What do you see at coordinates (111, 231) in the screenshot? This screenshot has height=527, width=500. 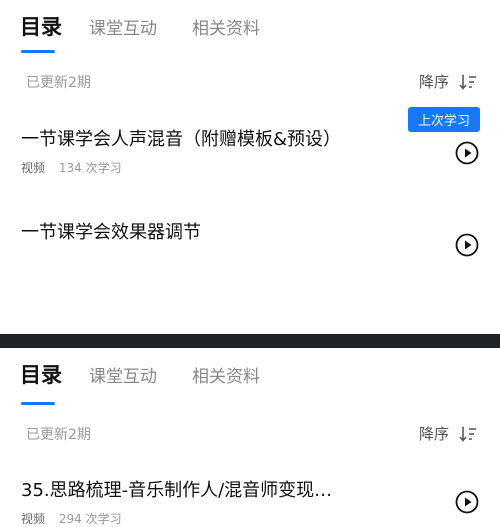 I see `lesson-title: 一节课学会效果器调节` at bounding box center [111, 231].